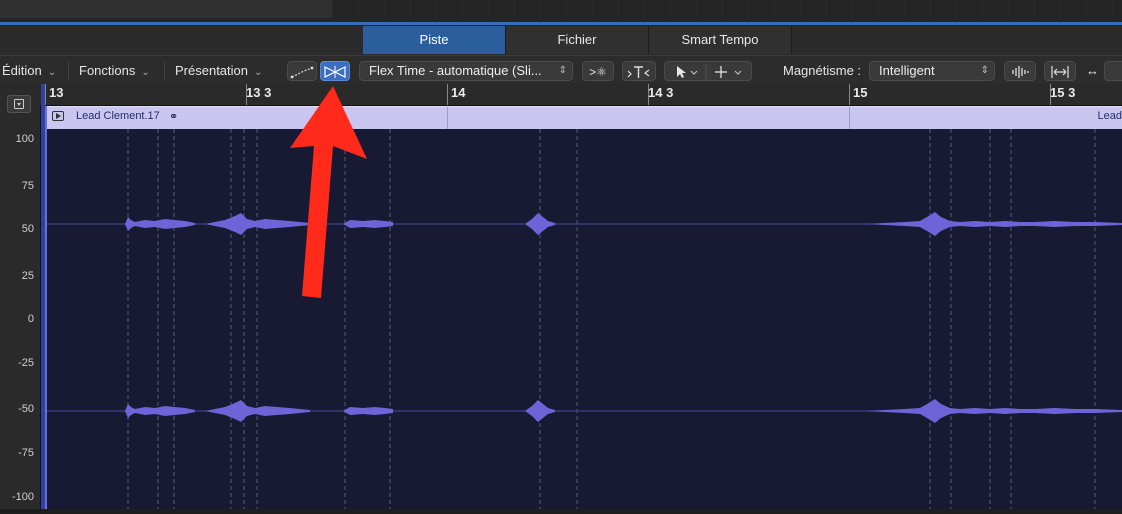 The image size is (1122, 514). Describe the element at coordinates (27, 229) in the screenshot. I see `y-label: 50` at that location.